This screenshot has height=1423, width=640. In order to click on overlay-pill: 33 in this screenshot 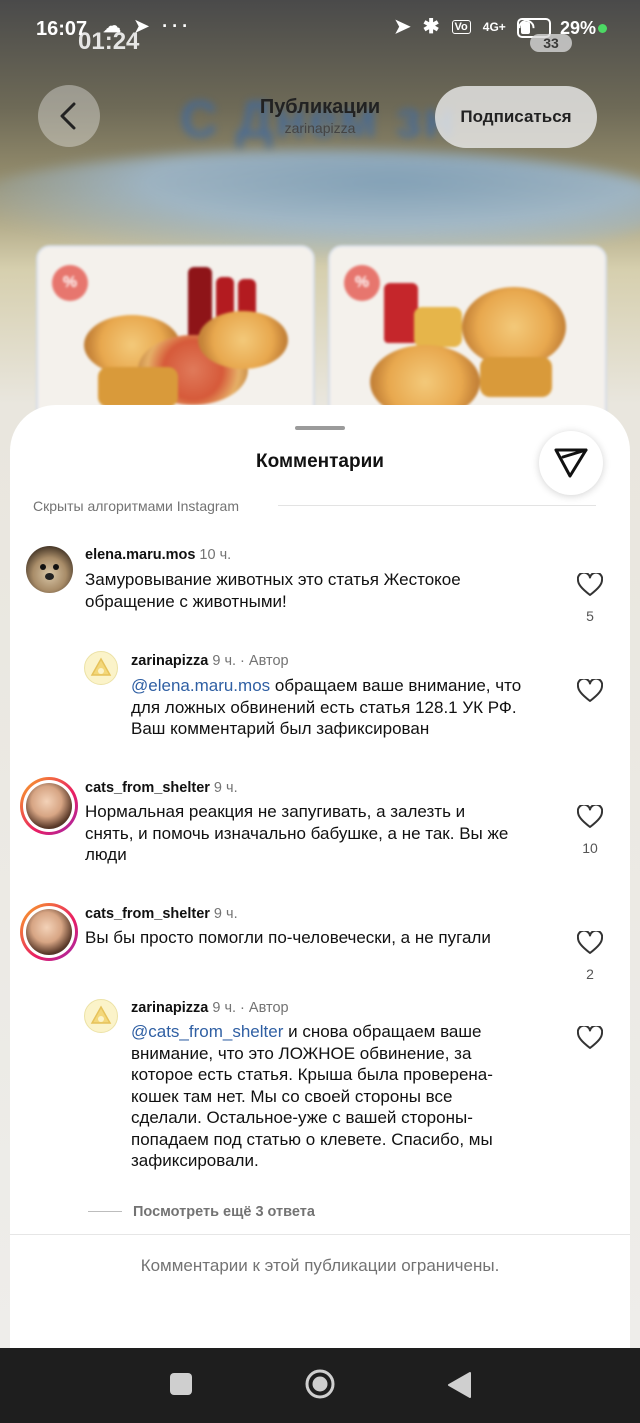, I will do `click(551, 43)`.